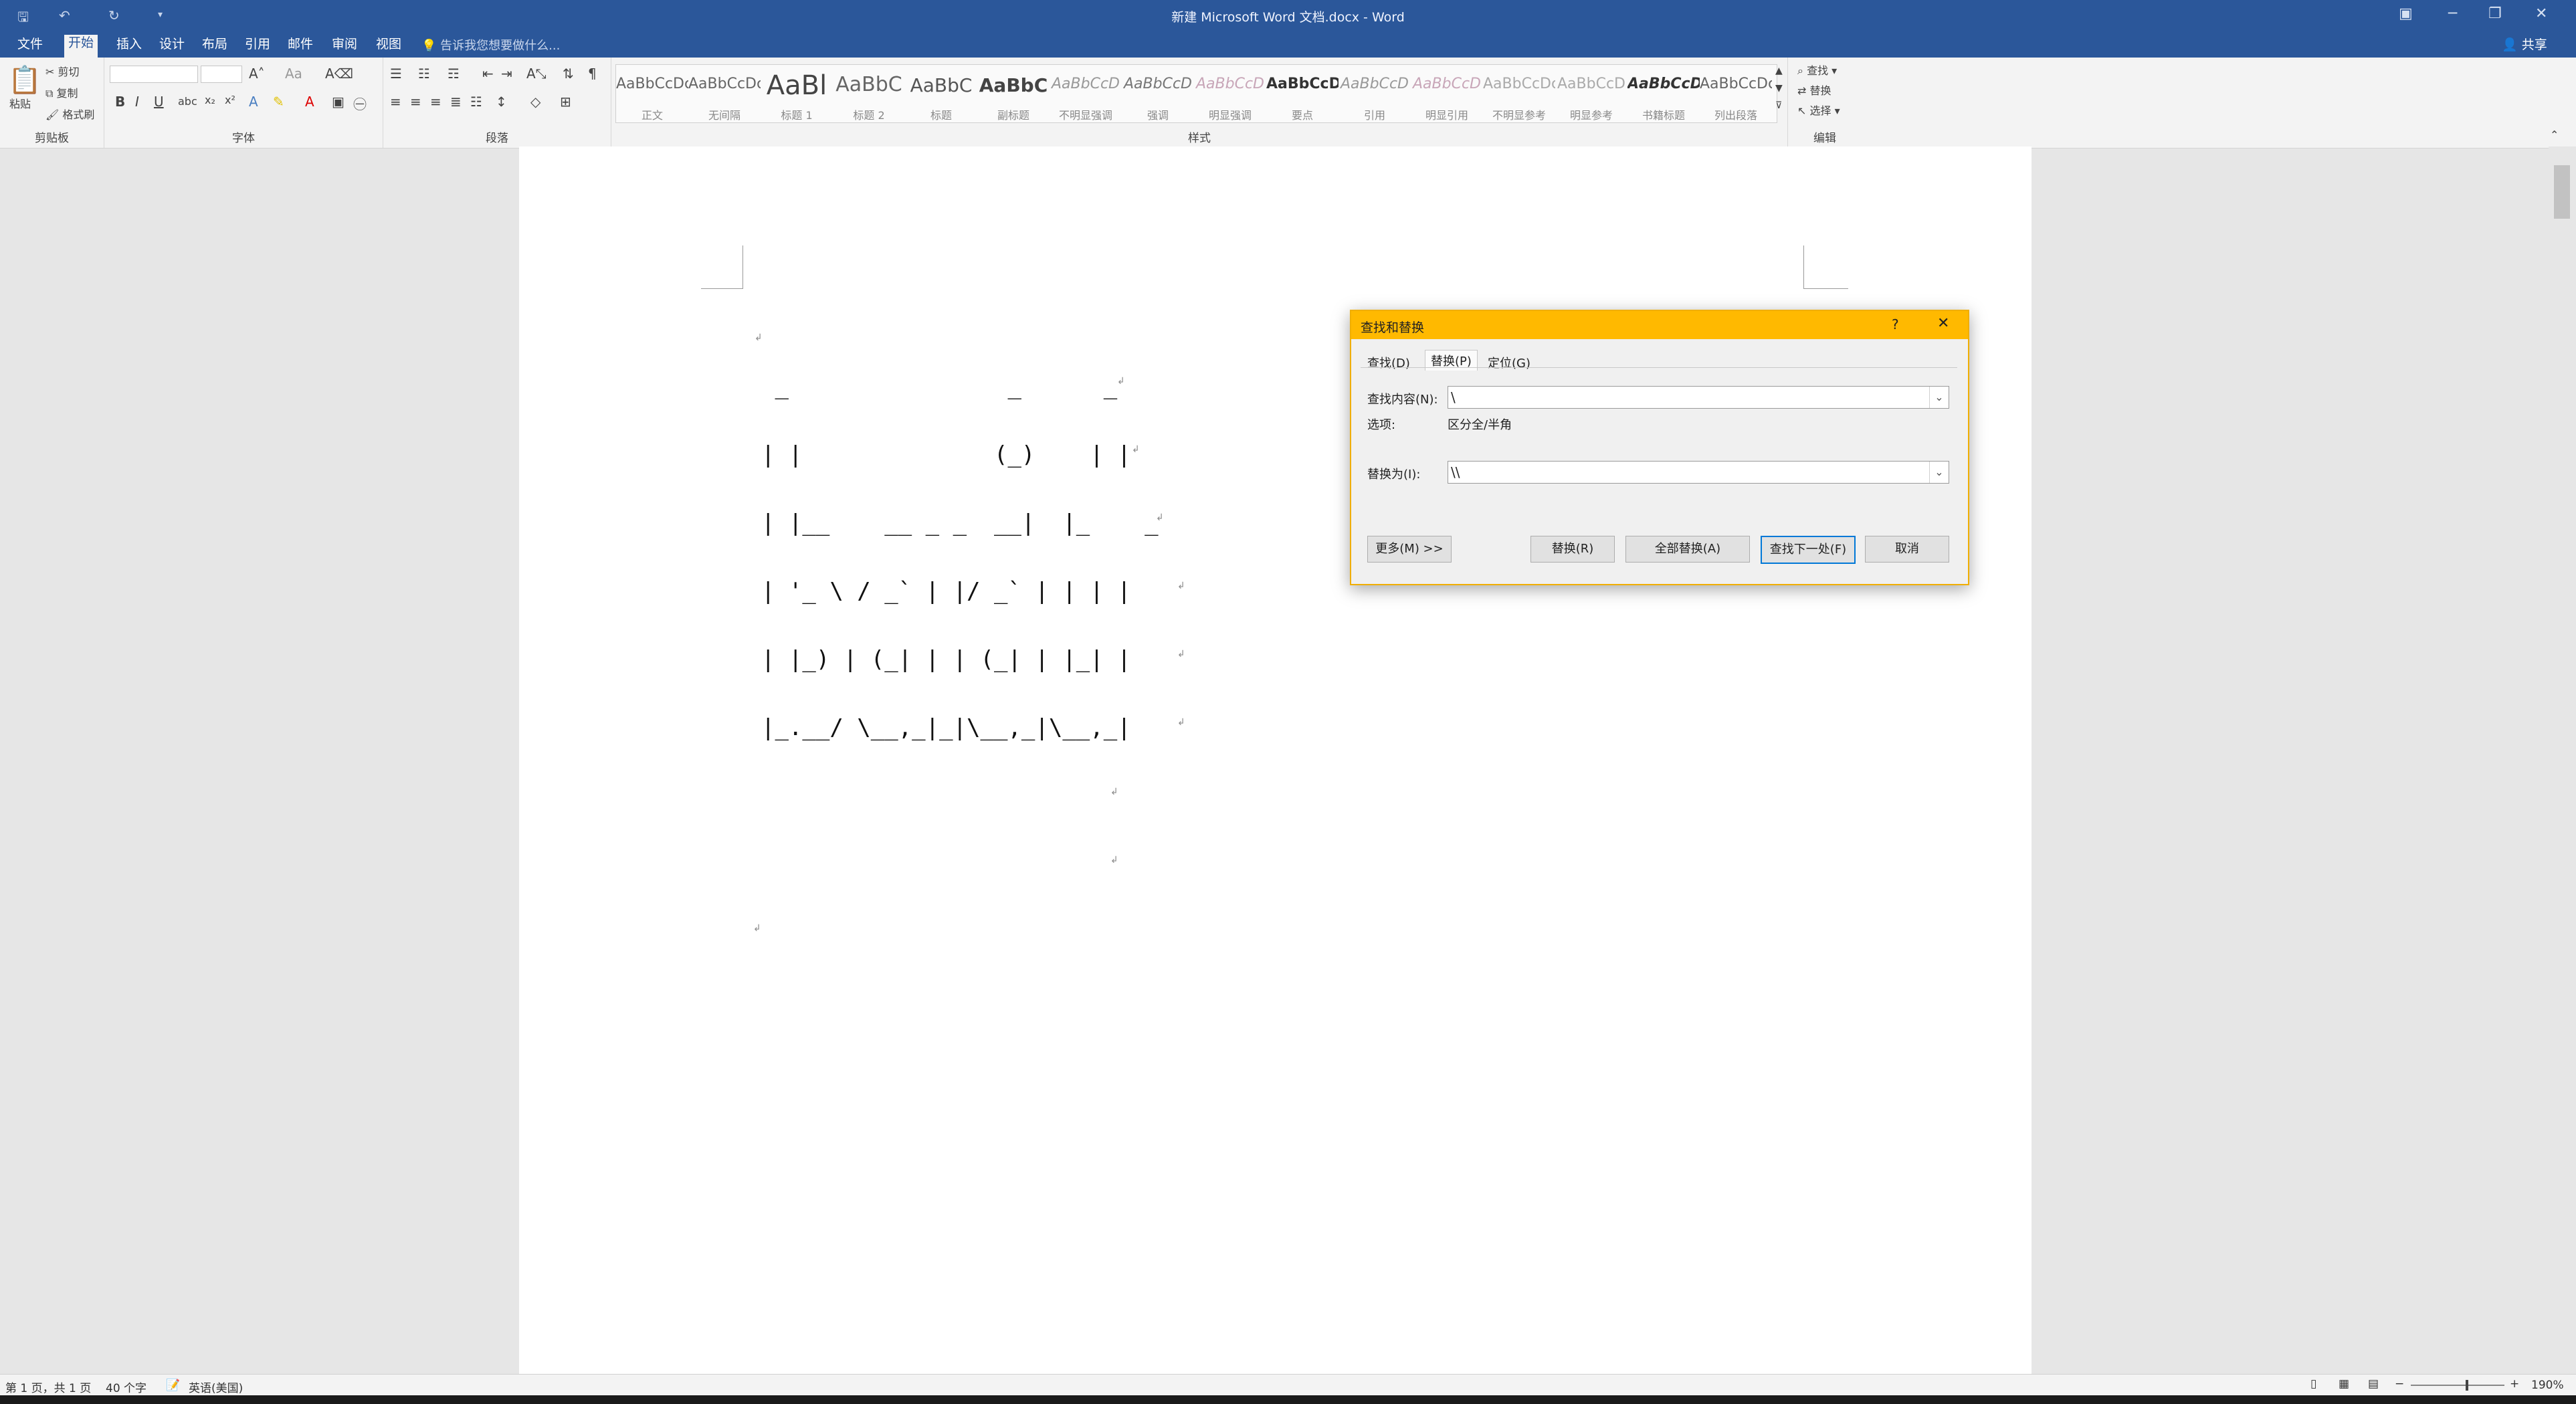 This screenshot has height=1404, width=2576. I want to click on help-button: ?, so click(1895, 324).